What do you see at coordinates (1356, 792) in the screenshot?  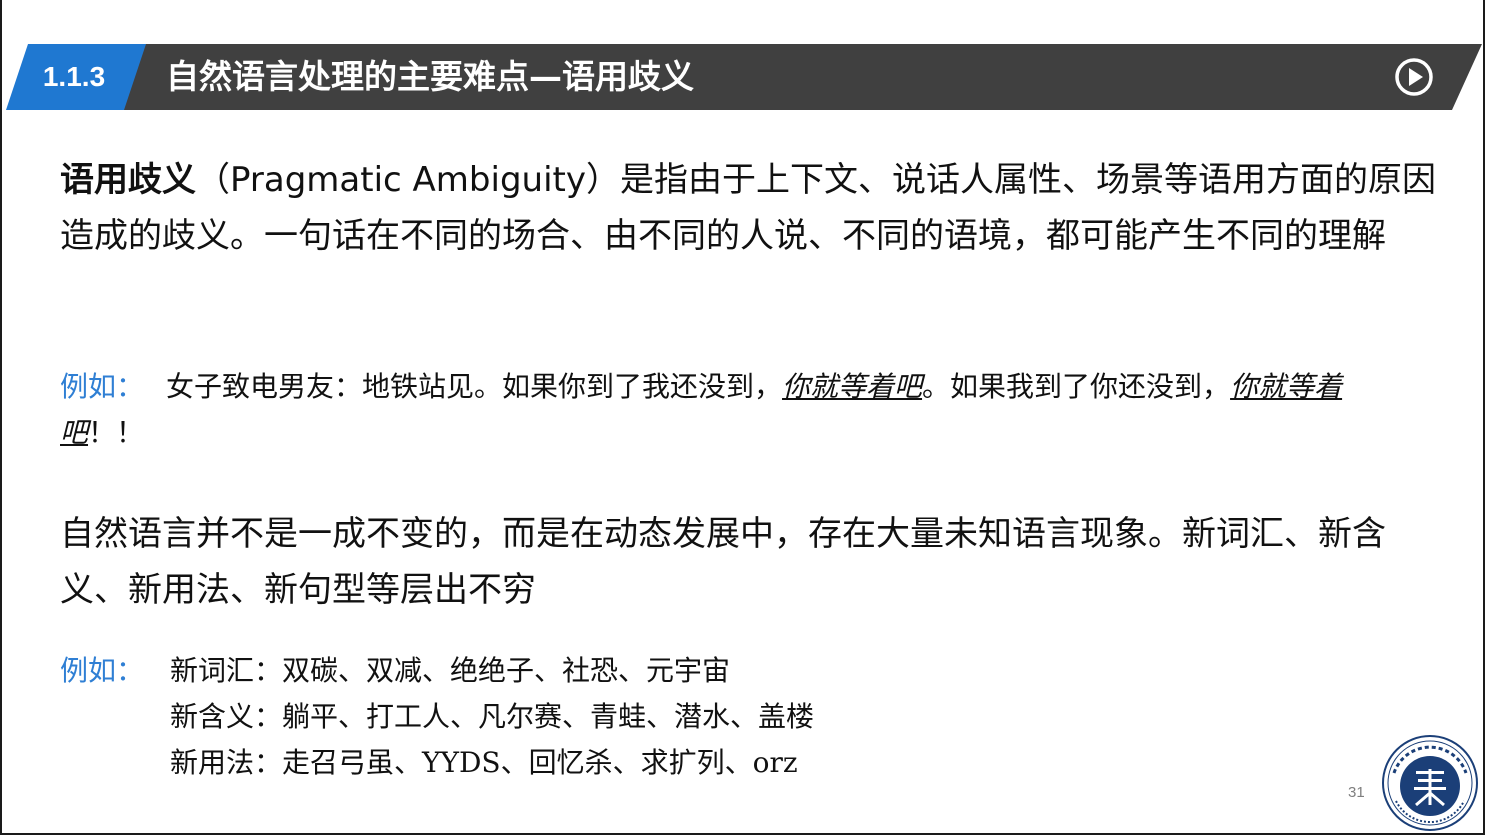 I see `page-number: 31` at bounding box center [1356, 792].